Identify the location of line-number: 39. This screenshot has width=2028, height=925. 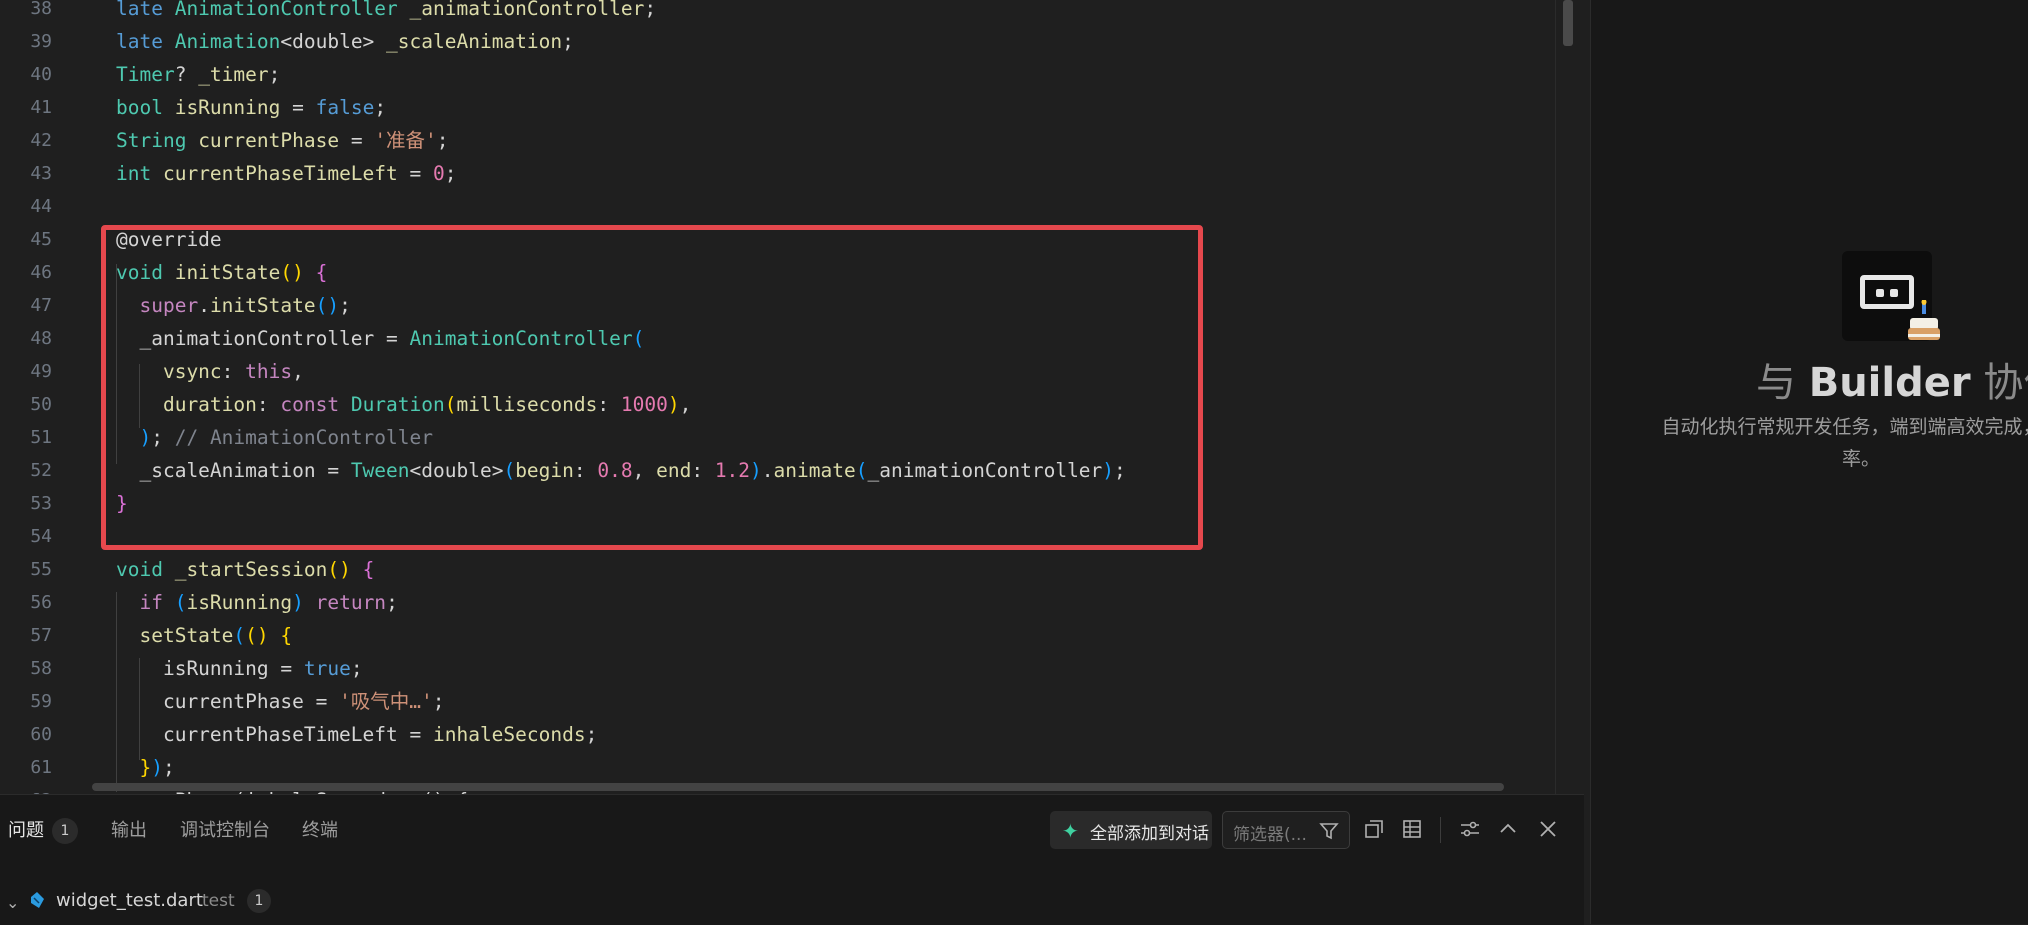
(41, 41).